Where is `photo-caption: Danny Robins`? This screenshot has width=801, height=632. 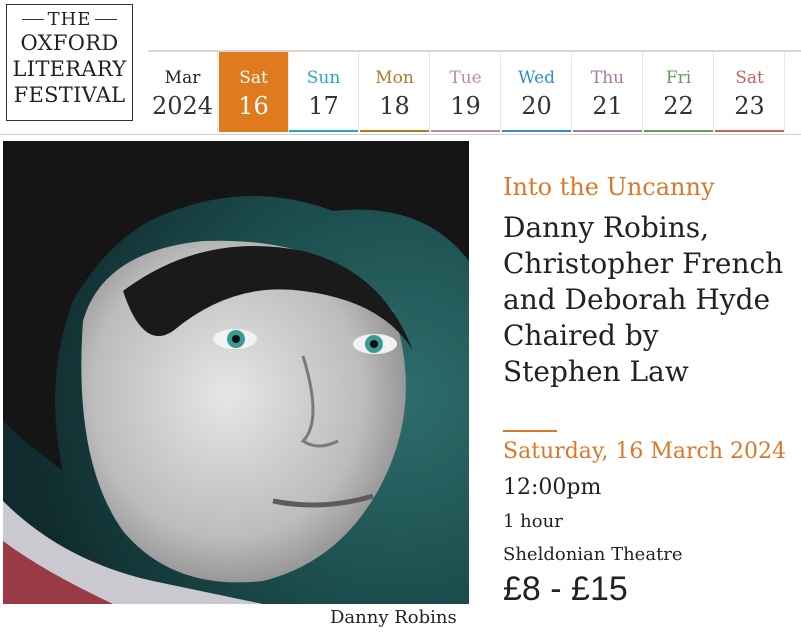
photo-caption: Danny Robins is located at coordinates (393, 617).